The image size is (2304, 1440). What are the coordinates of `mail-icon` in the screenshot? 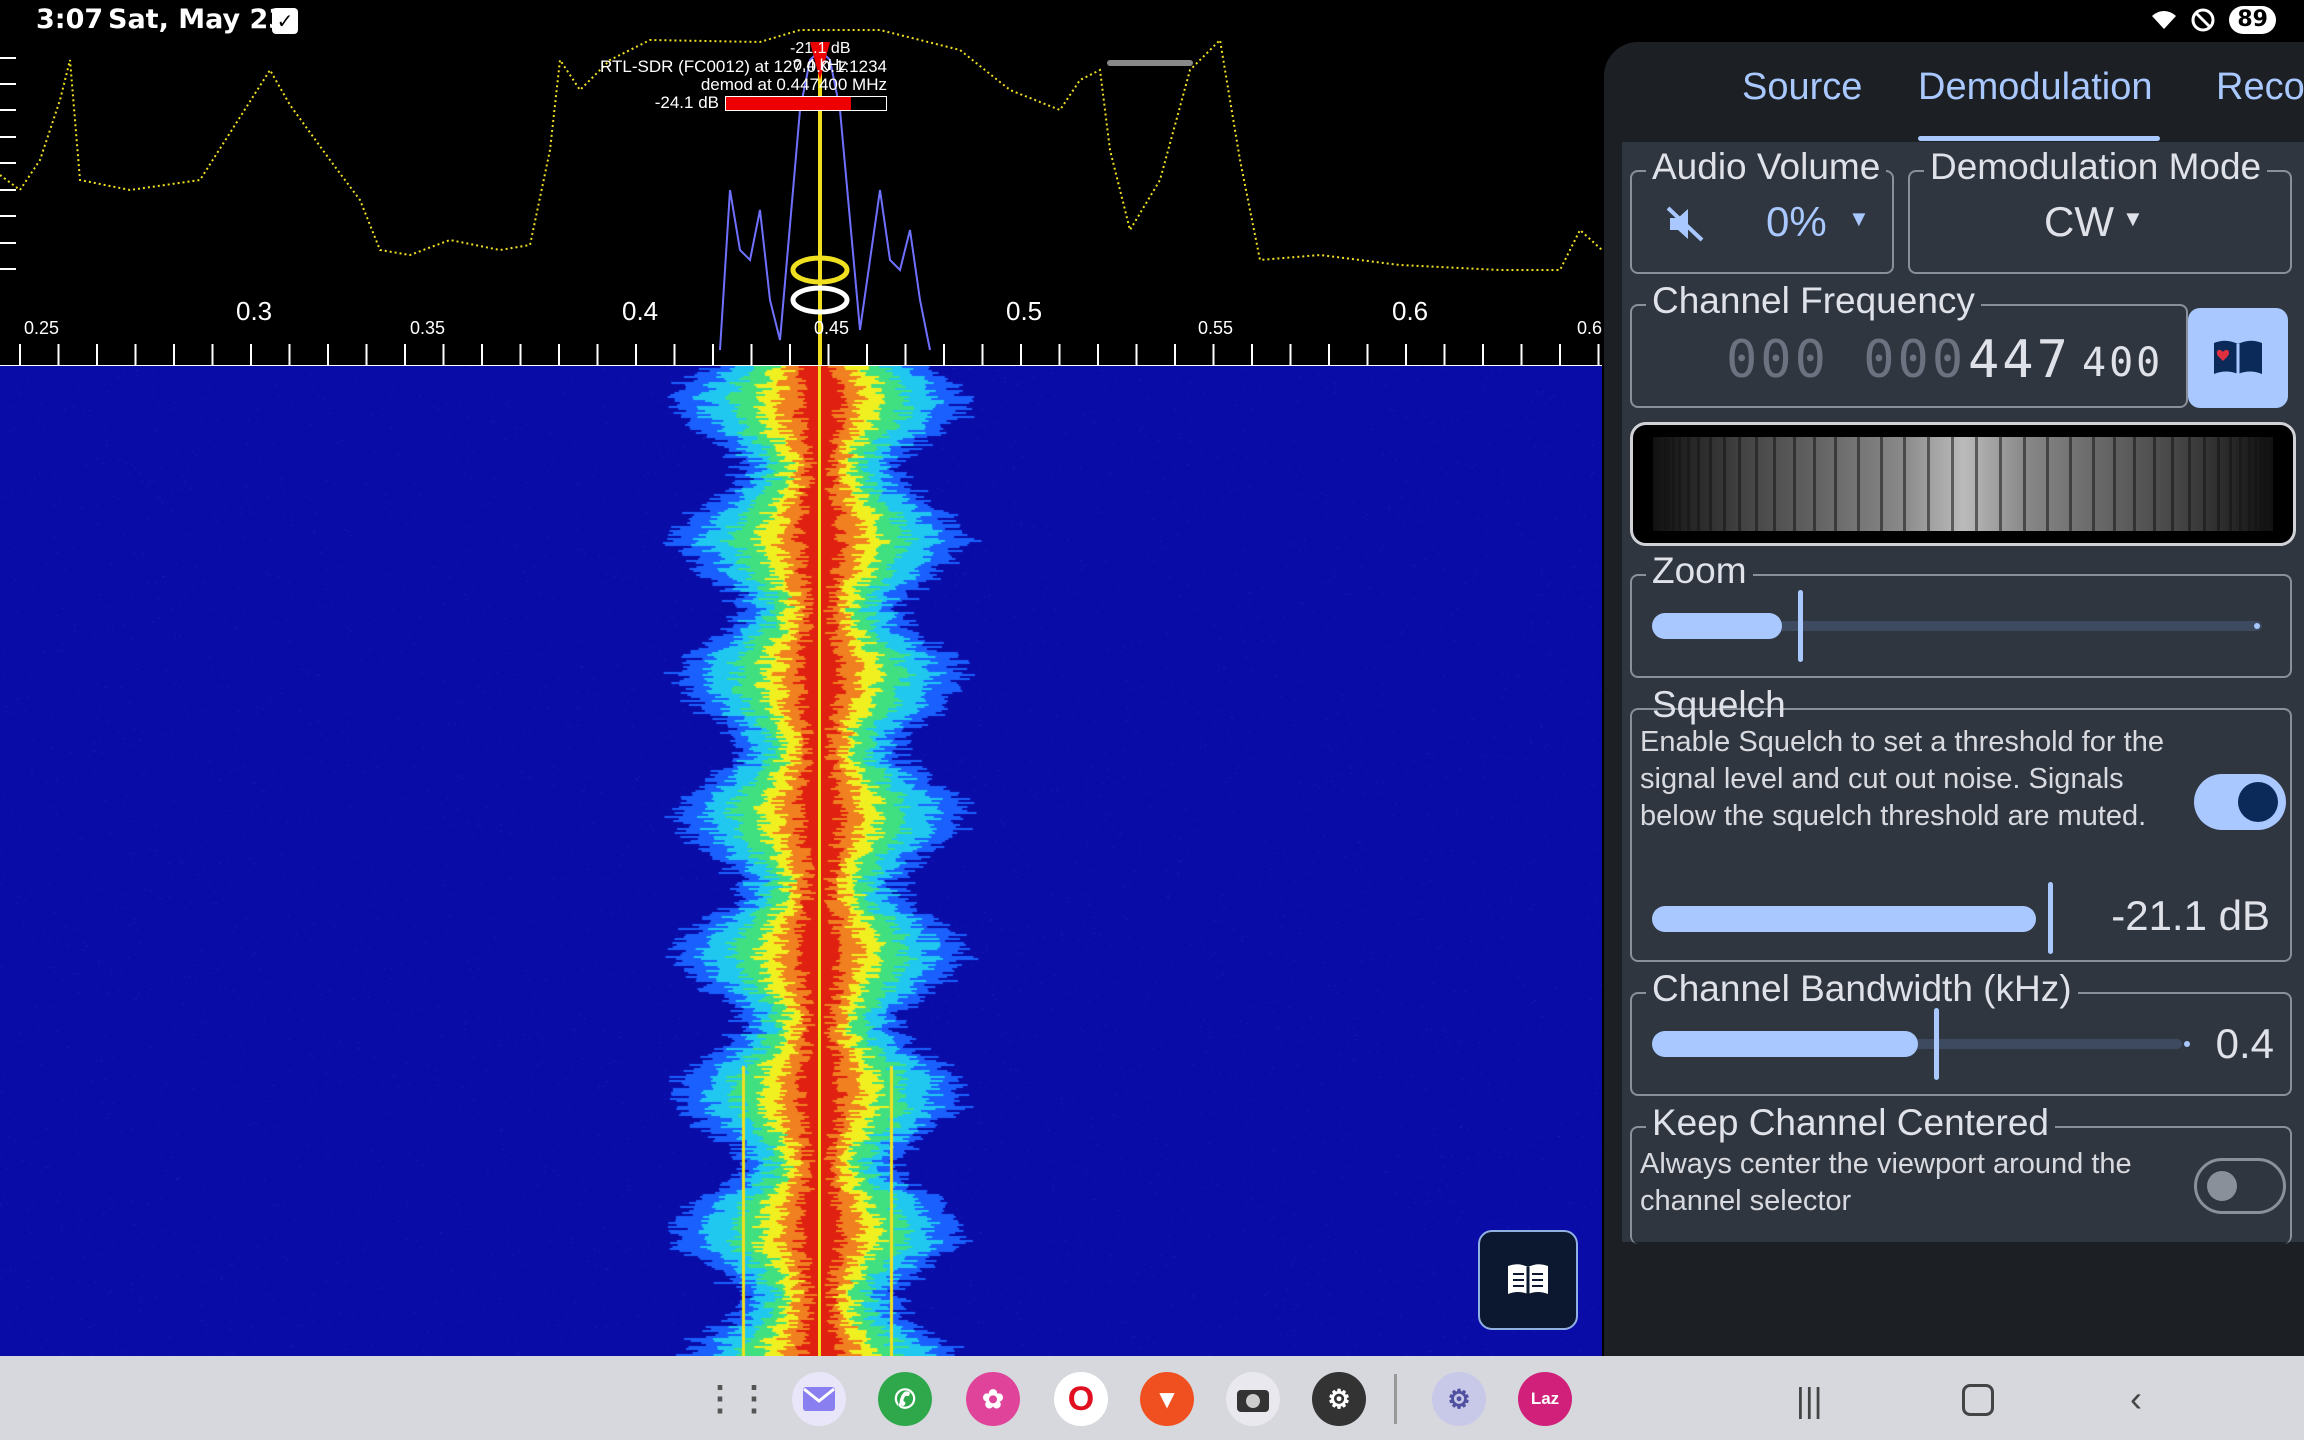 It's located at (819, 1399).